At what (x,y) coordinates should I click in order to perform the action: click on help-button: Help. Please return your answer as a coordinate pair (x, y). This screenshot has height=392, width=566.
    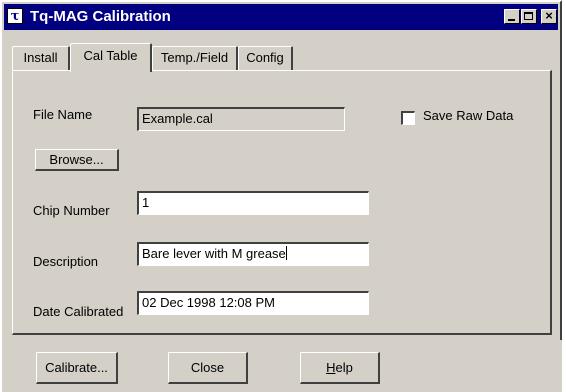
    Looking at the image, I should click on (340, 368).